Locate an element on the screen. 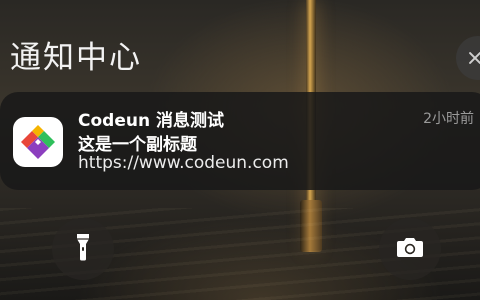 The height and width of the screenshot is (300, 480). notification-title: Codeun 消息测试 is located at coordinates (151, 121).